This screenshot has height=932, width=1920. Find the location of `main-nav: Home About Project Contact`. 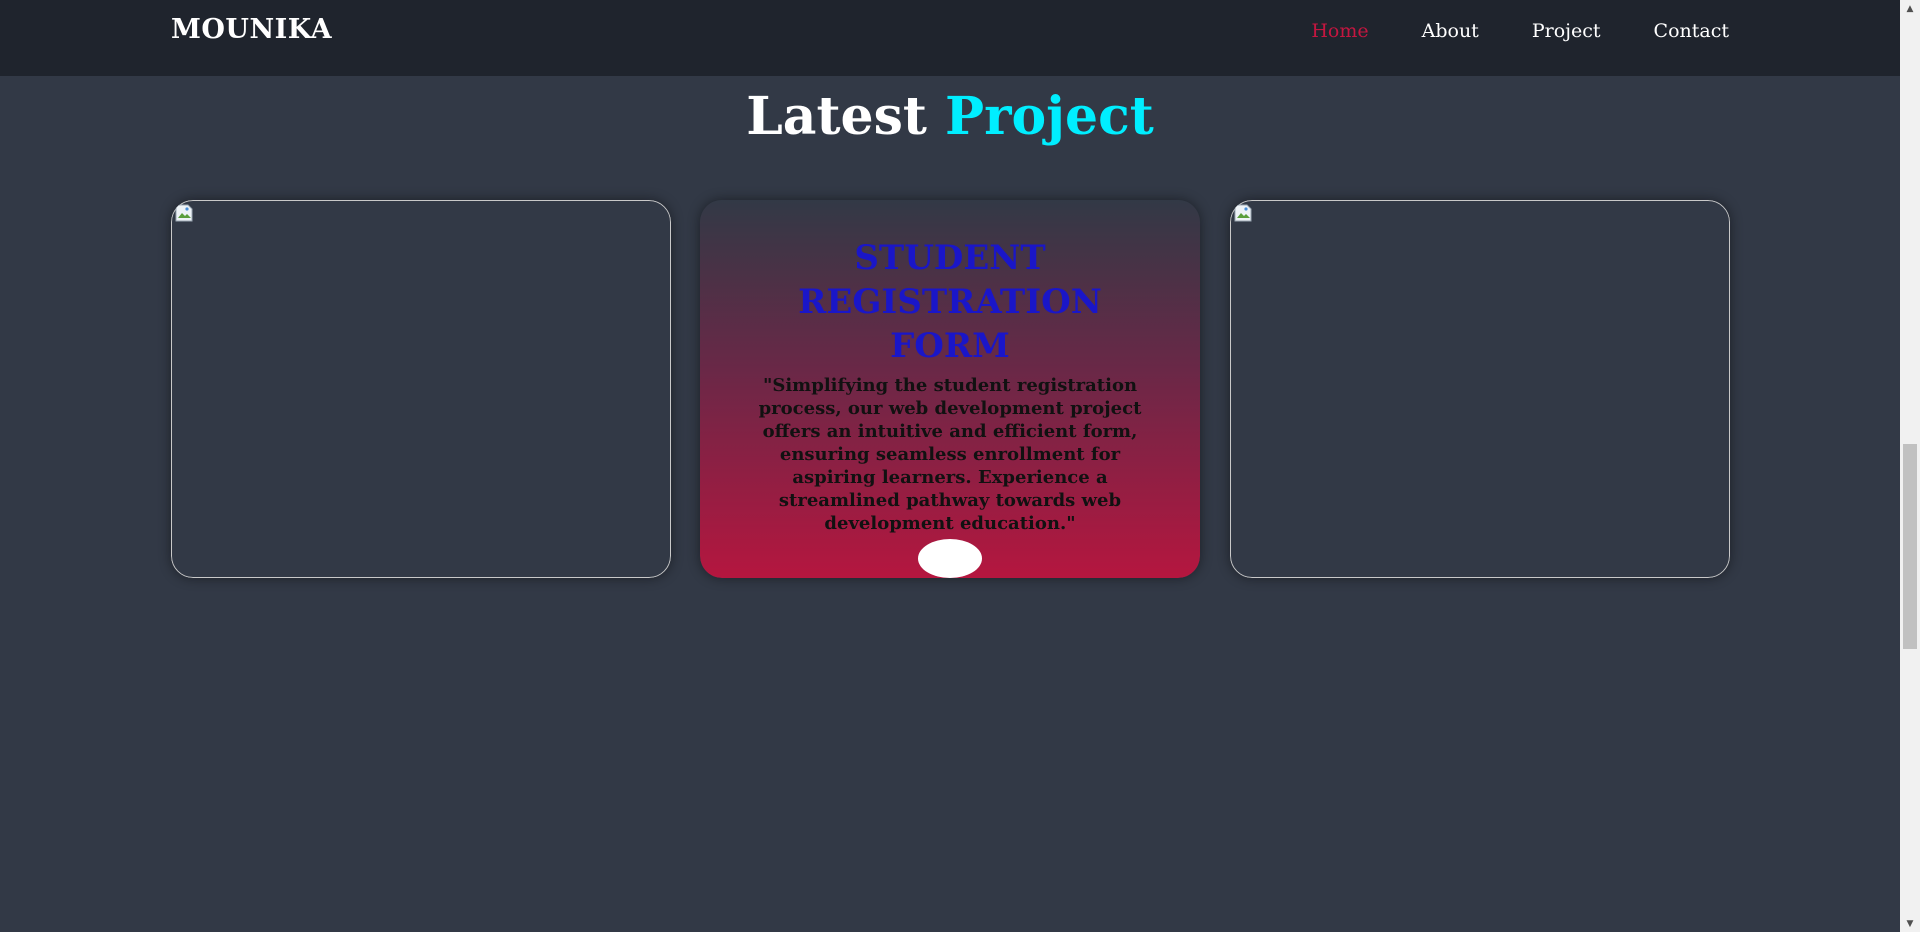

main-nav: Home About Project Contact is located at coordinates (1520, 31).